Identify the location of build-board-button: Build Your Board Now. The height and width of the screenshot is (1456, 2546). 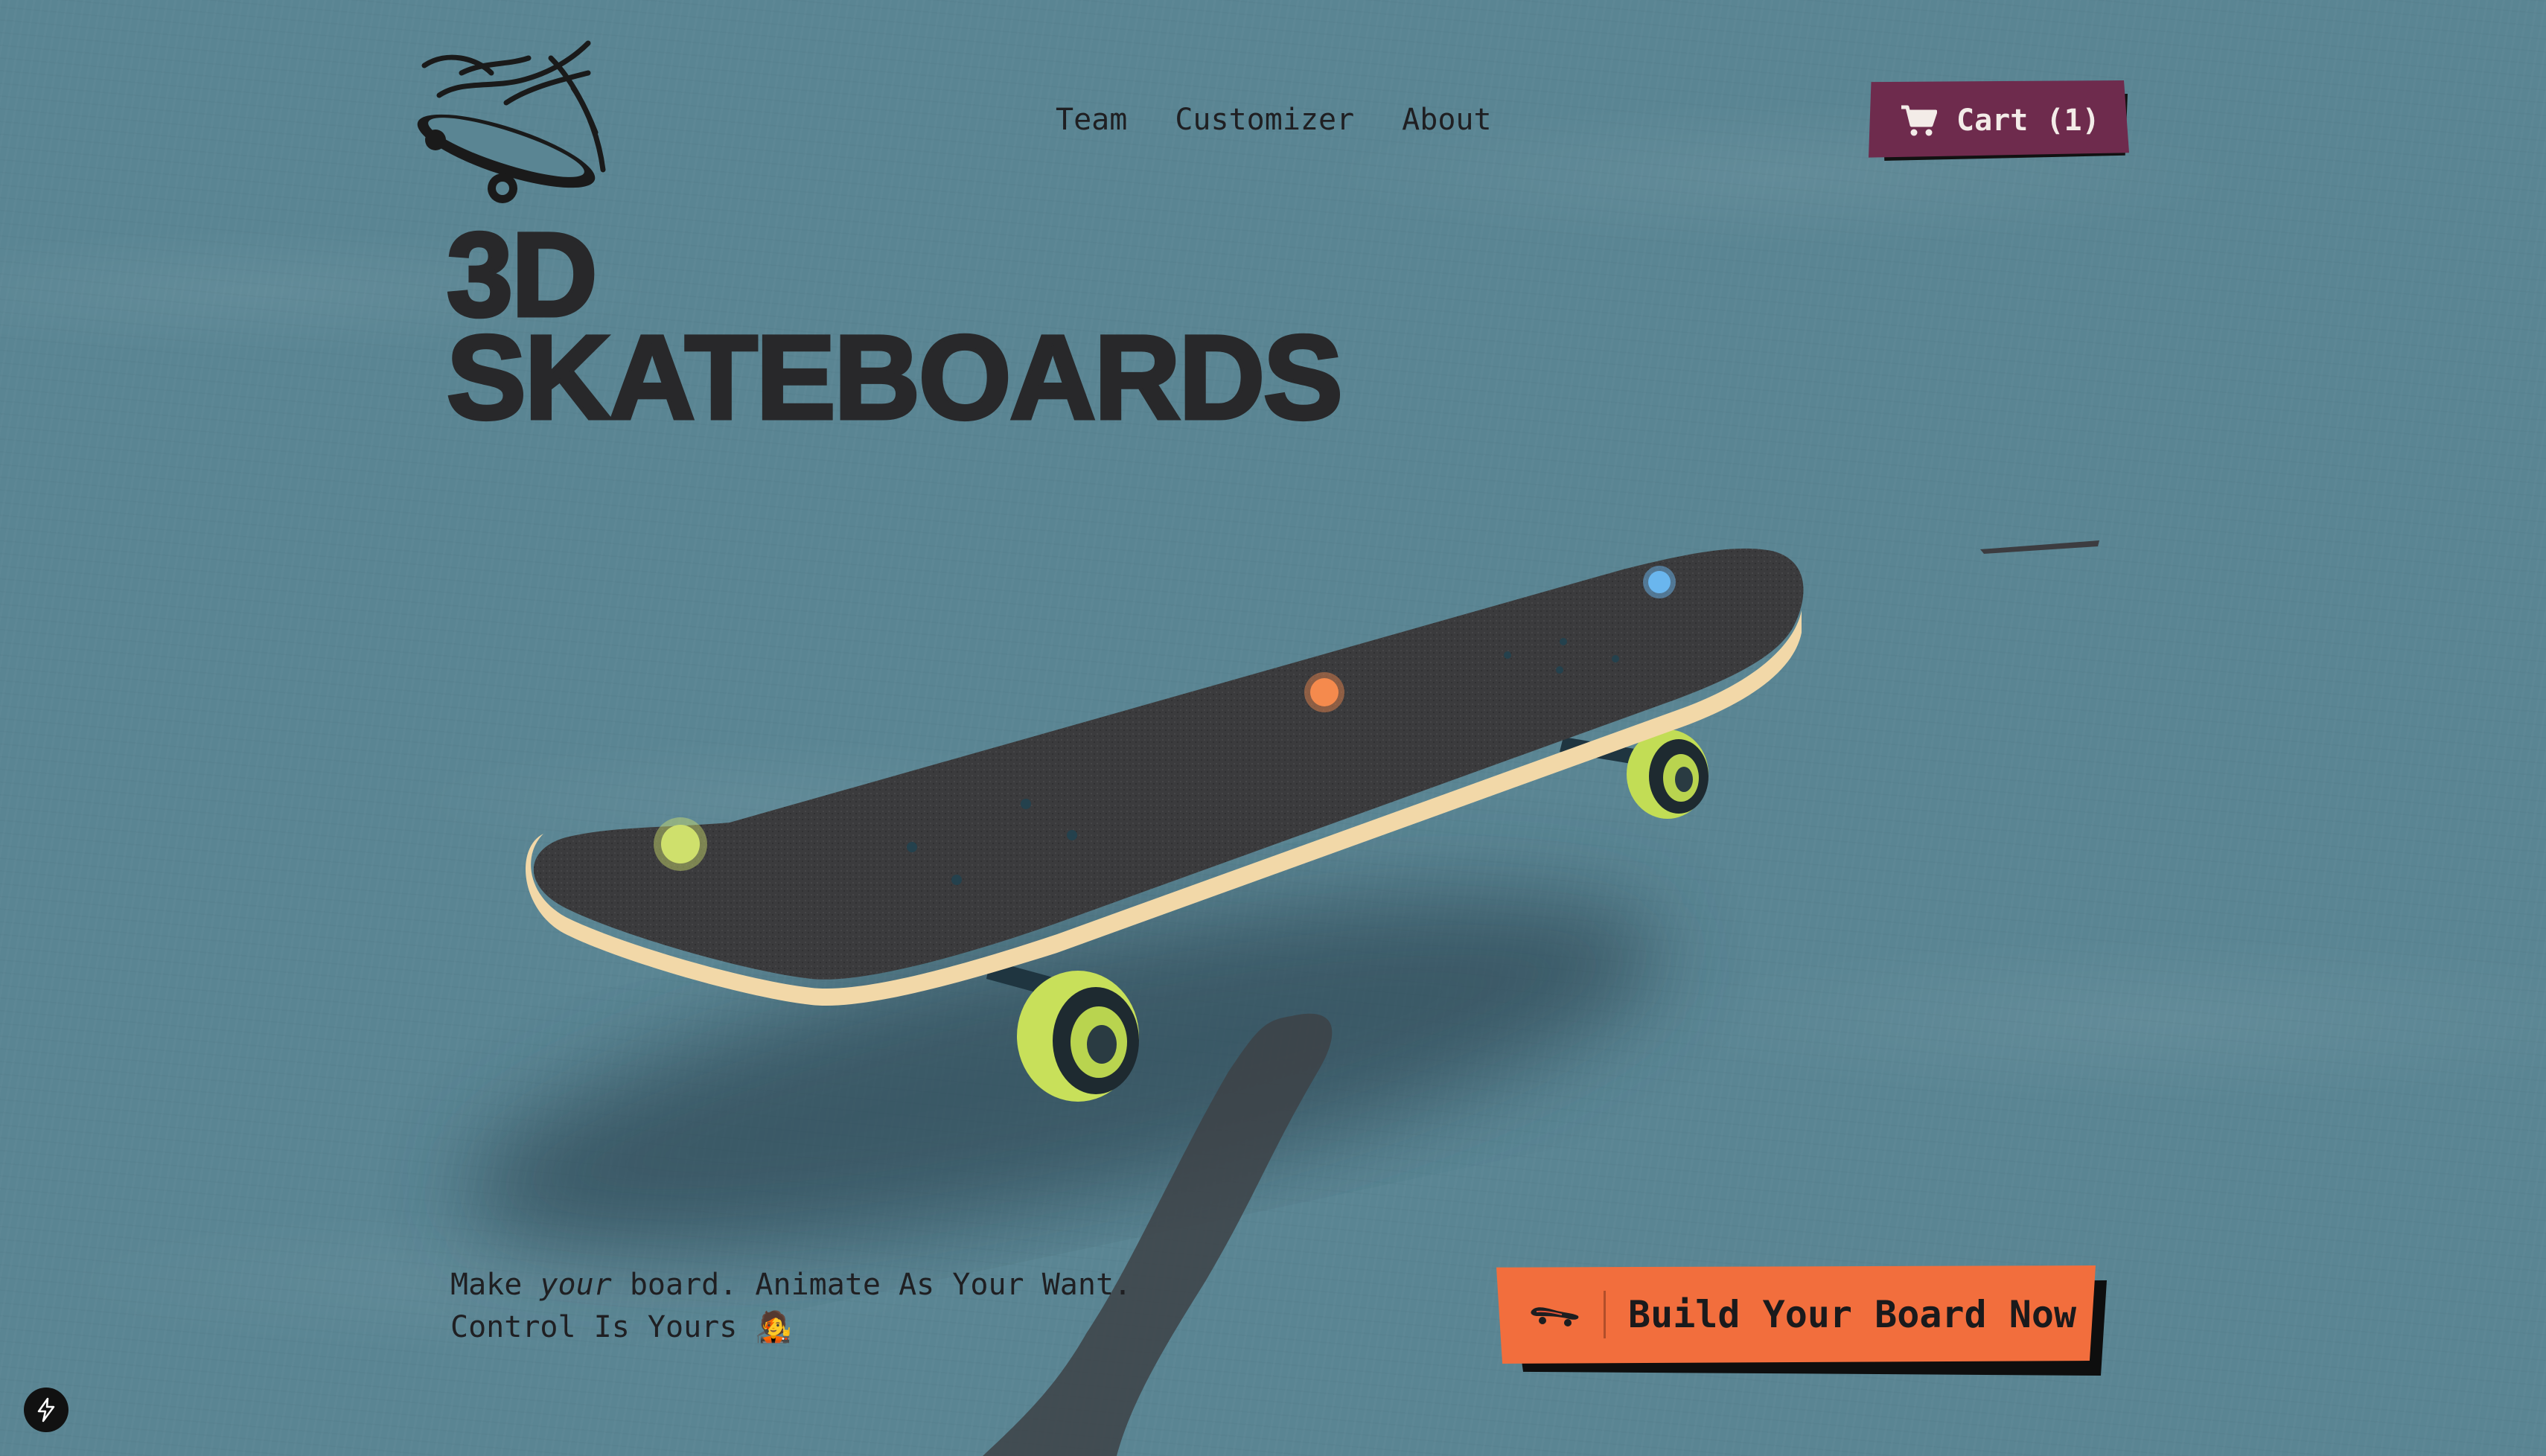
(1796, 1314).